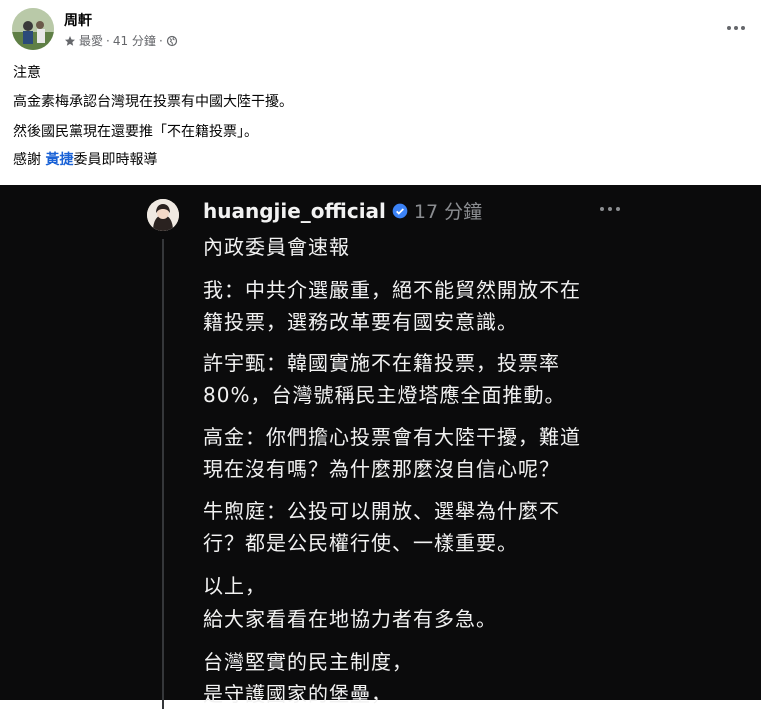 This screenshot has height=709, width=761. I want to click on post-text-line: 注意, so click(27, 73).